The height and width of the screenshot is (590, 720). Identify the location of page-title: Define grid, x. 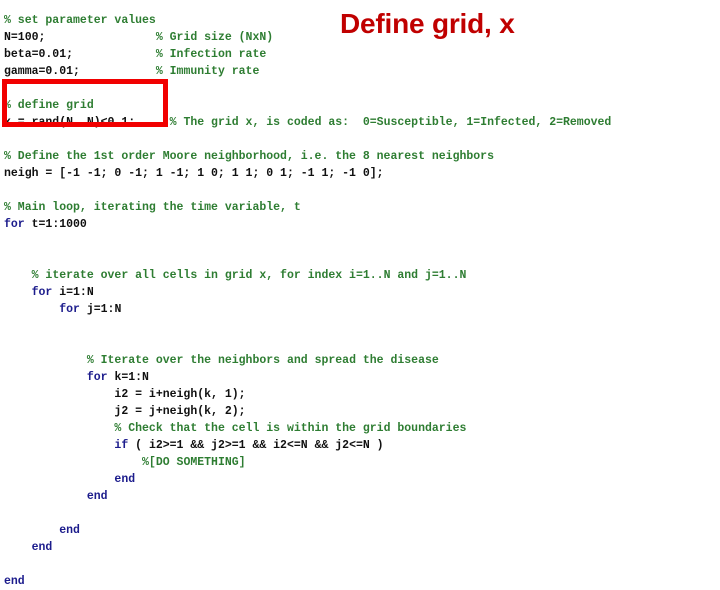
(427, 23).